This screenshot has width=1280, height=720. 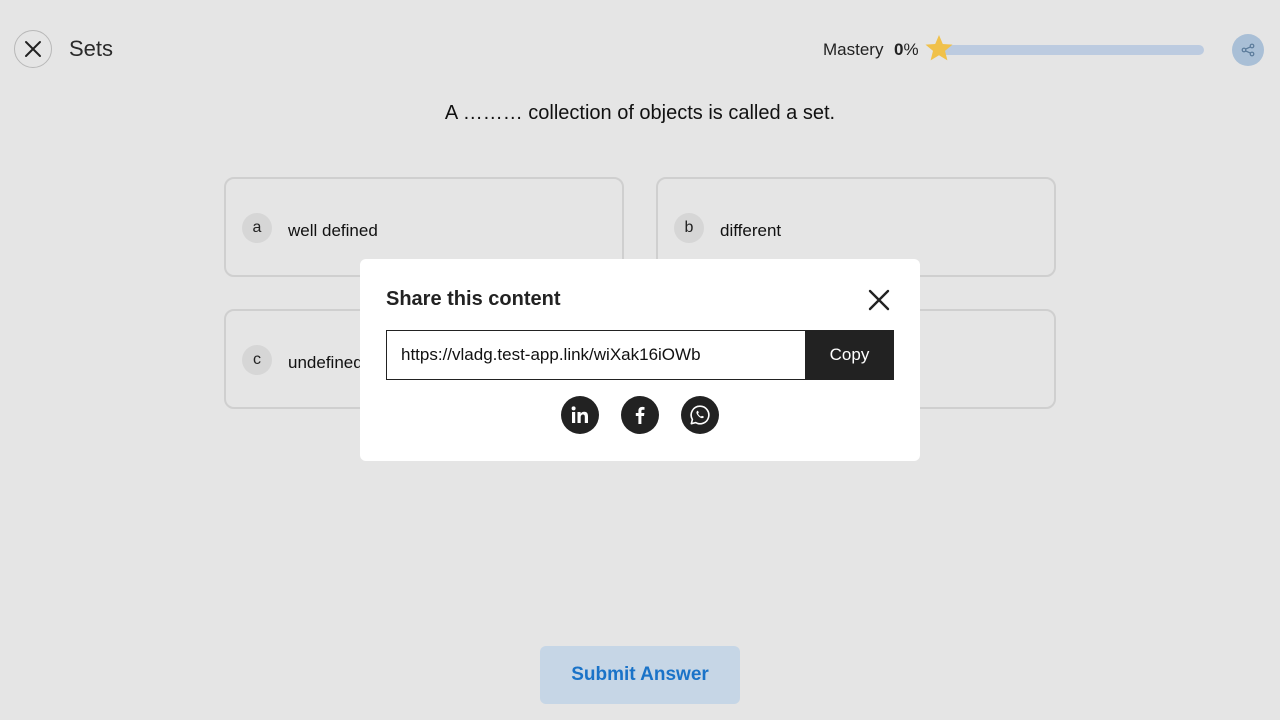 What do you see at coordinates (906, 49) in the screenshot?
I see `mastery-percent: 0%` at bounding box center [906, 49].